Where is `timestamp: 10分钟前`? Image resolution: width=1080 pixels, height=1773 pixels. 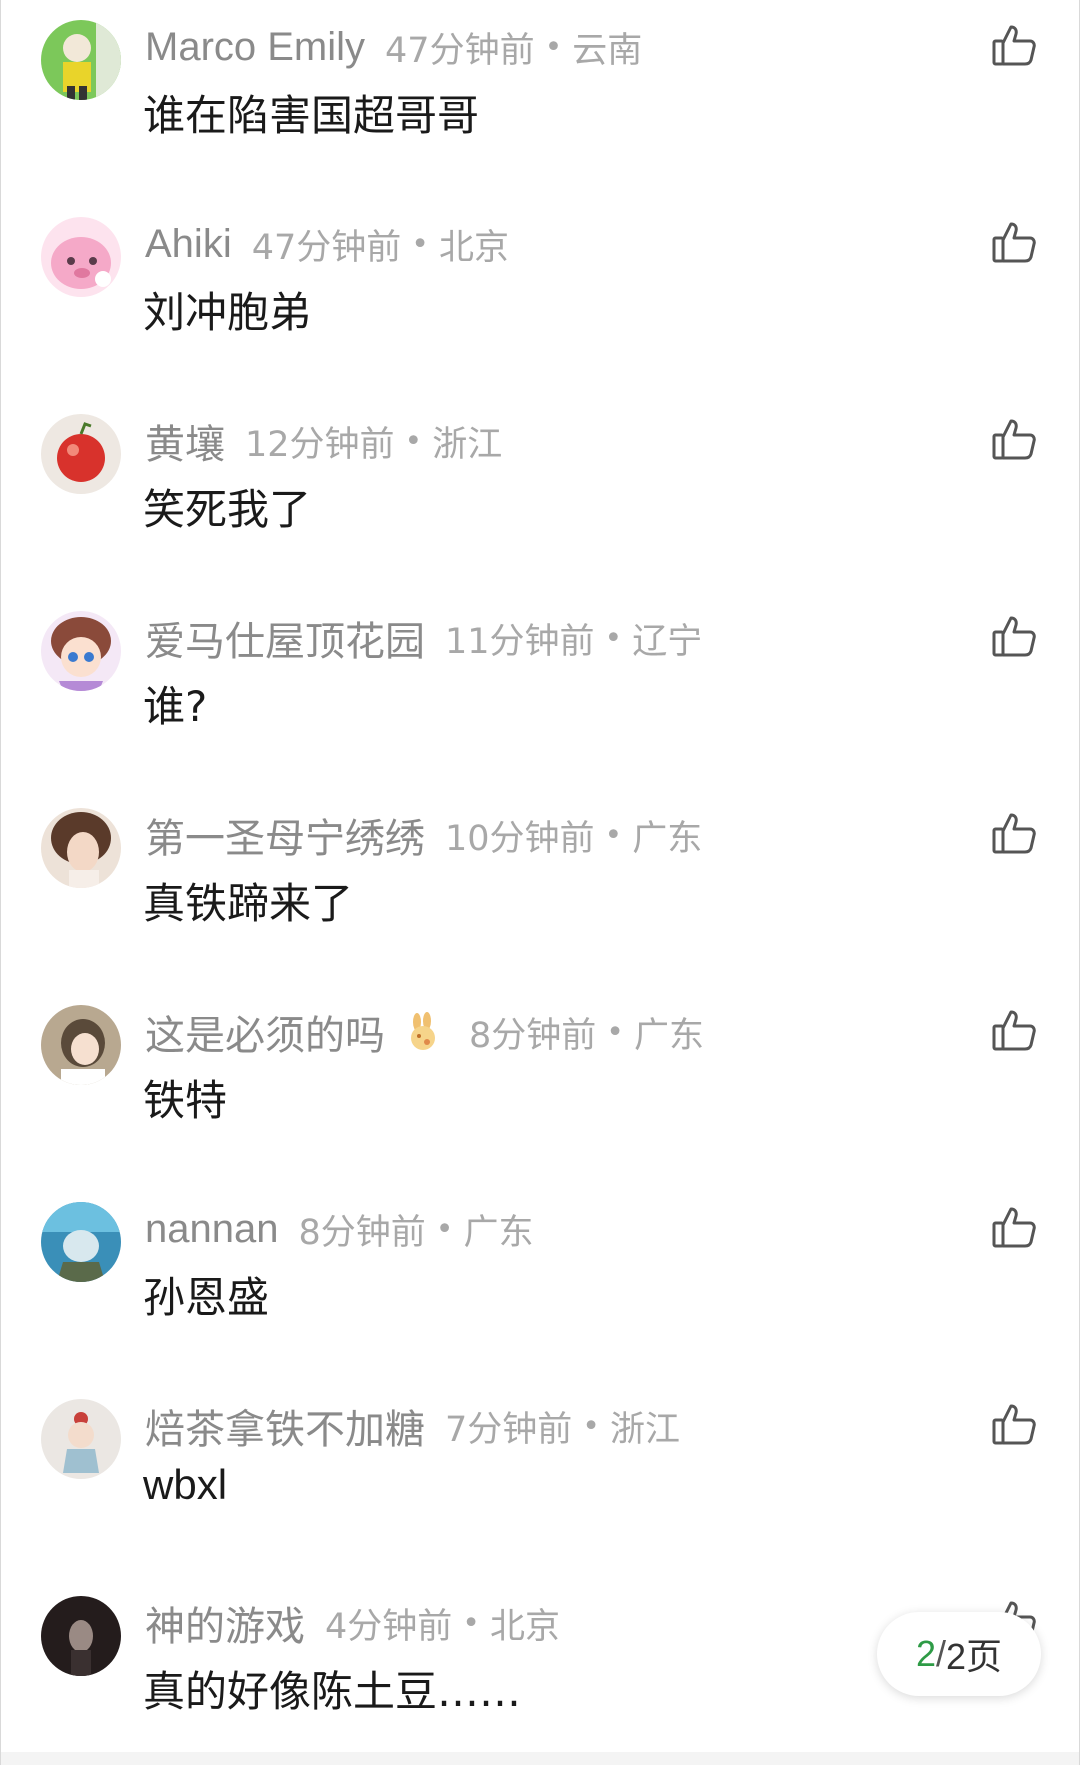 timestamp: 10分钟前 is located at coordinates (520, 838).